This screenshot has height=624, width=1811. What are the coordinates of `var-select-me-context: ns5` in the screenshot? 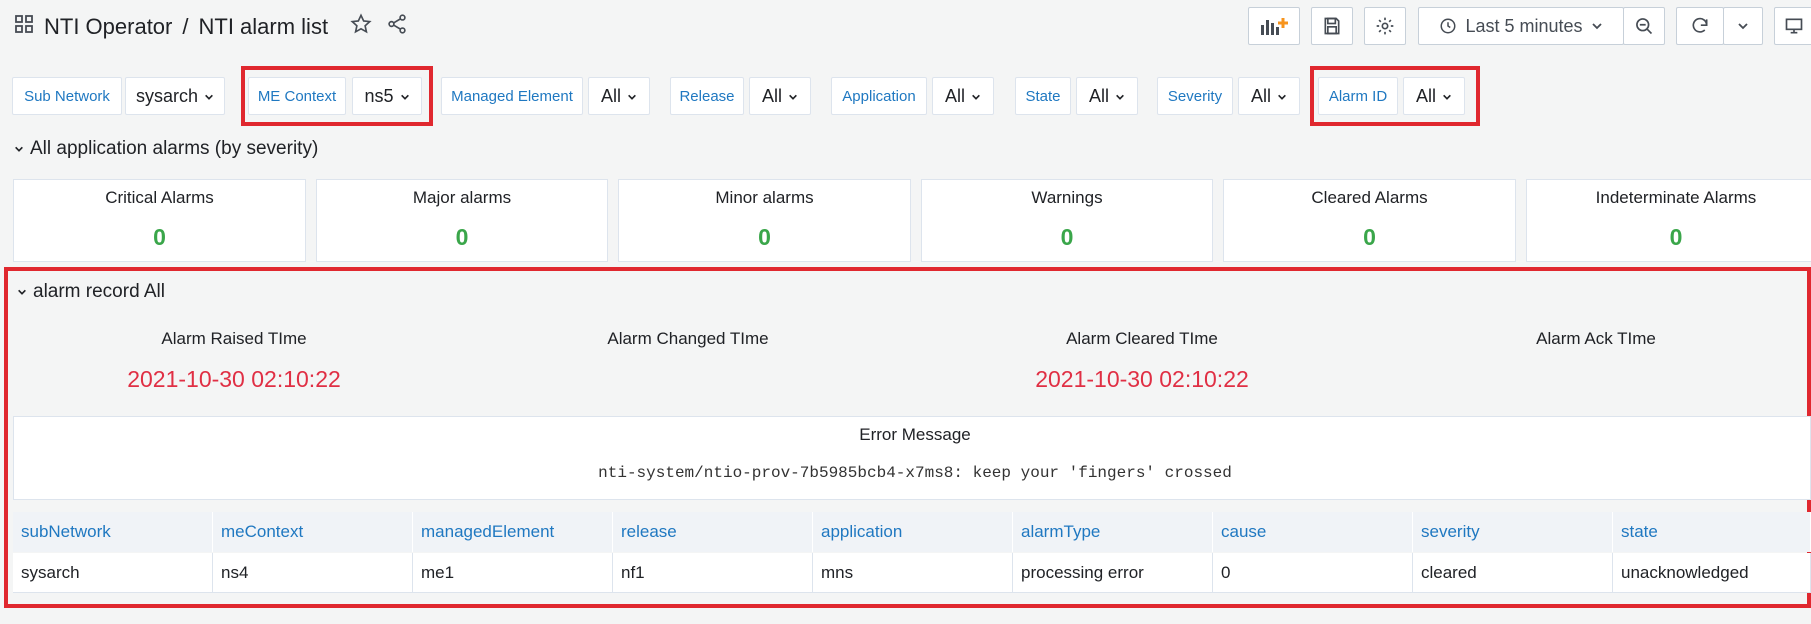 It's located at (387, 96).